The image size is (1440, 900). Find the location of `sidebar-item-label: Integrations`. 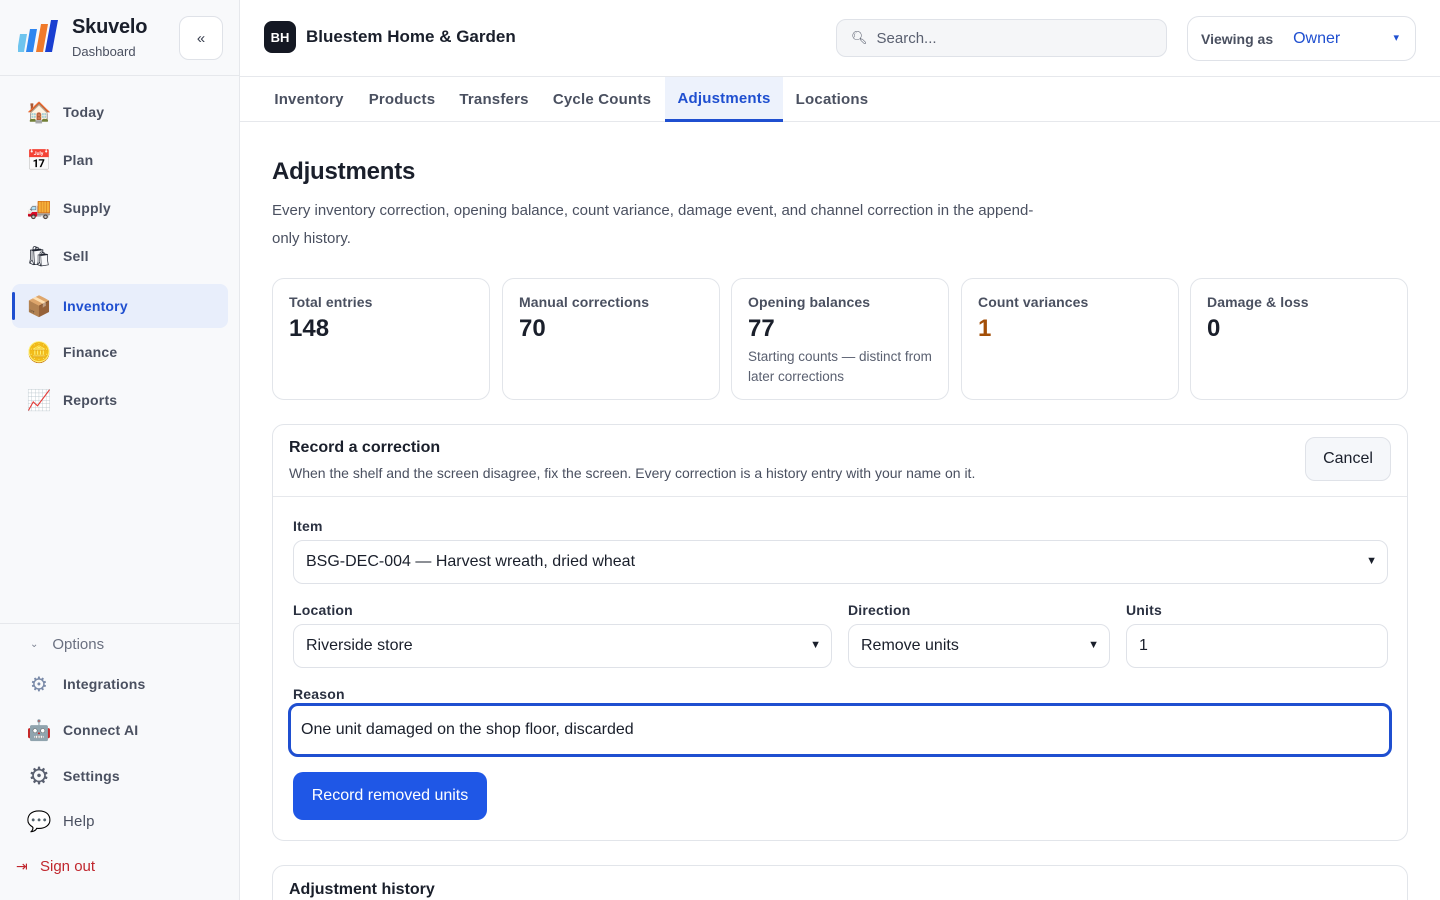

sidebar-item-label: Integrations is located at coordinates (104, 684).